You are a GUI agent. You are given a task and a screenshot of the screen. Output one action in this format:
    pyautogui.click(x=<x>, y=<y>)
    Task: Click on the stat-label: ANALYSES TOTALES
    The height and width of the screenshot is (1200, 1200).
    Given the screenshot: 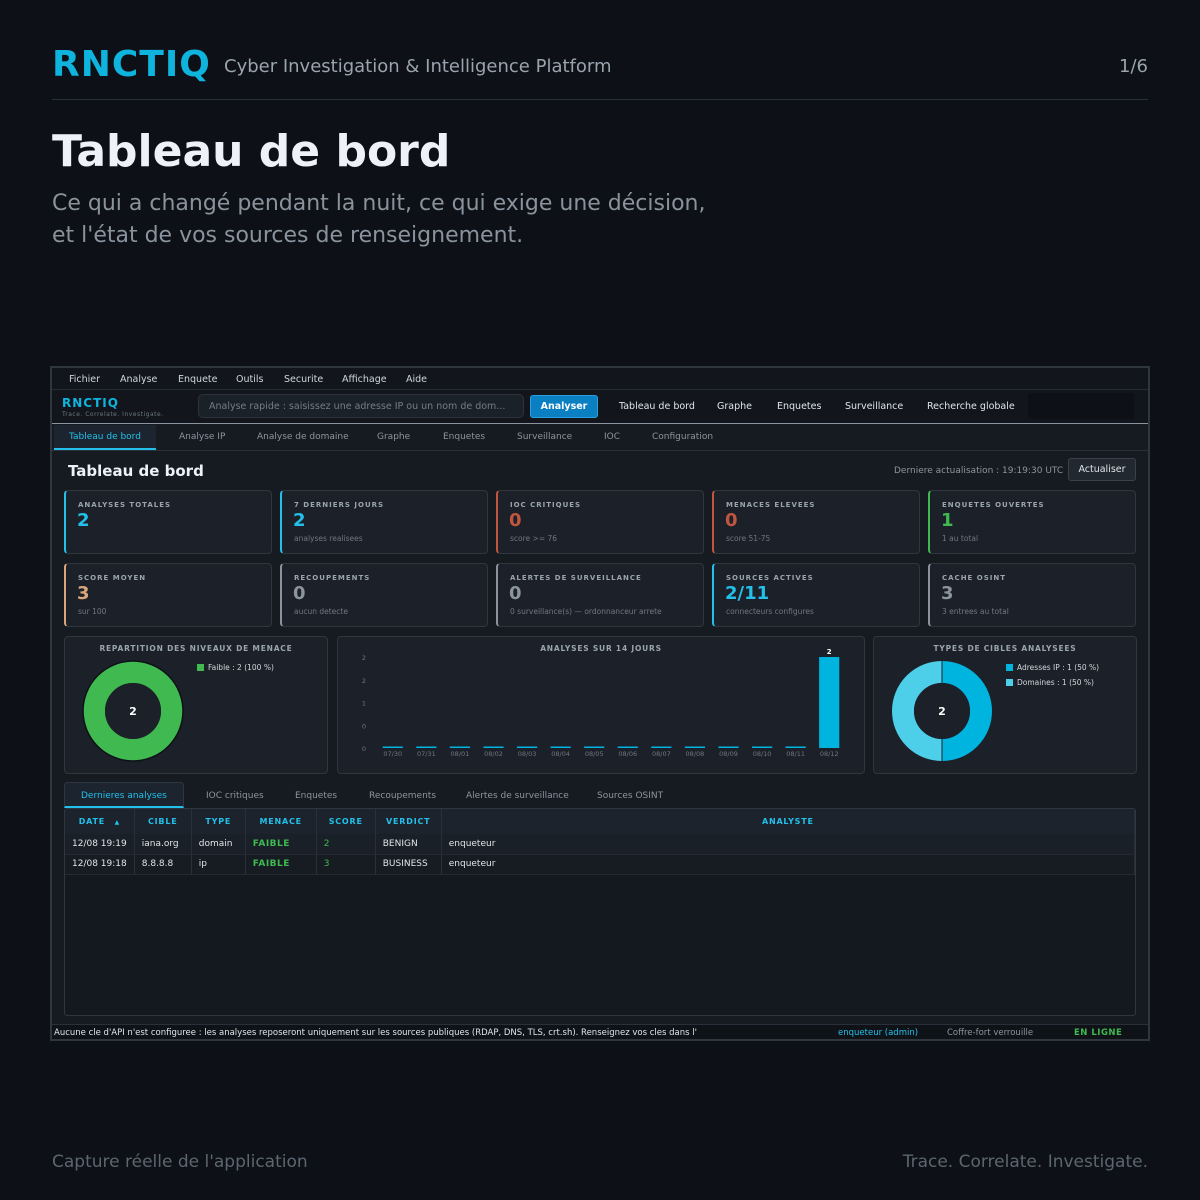 What is the action you would take?
    pyautogui.click(x=125, y=505)
    